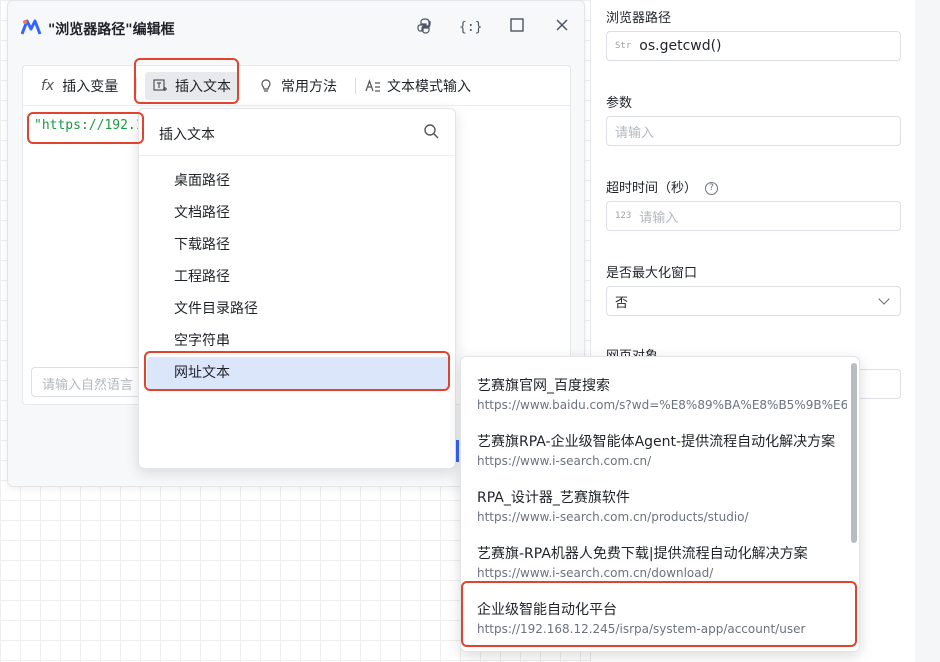  Describe the element at coordinates (595, 573) in the screenshot. I see `url-item-url: https://www.i-search.com.cn/download/` at that location.